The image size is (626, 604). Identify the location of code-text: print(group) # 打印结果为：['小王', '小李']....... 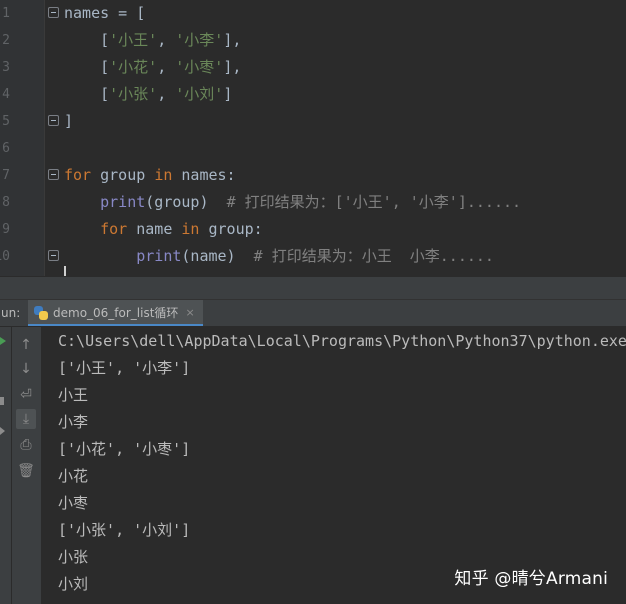
(292, 202).